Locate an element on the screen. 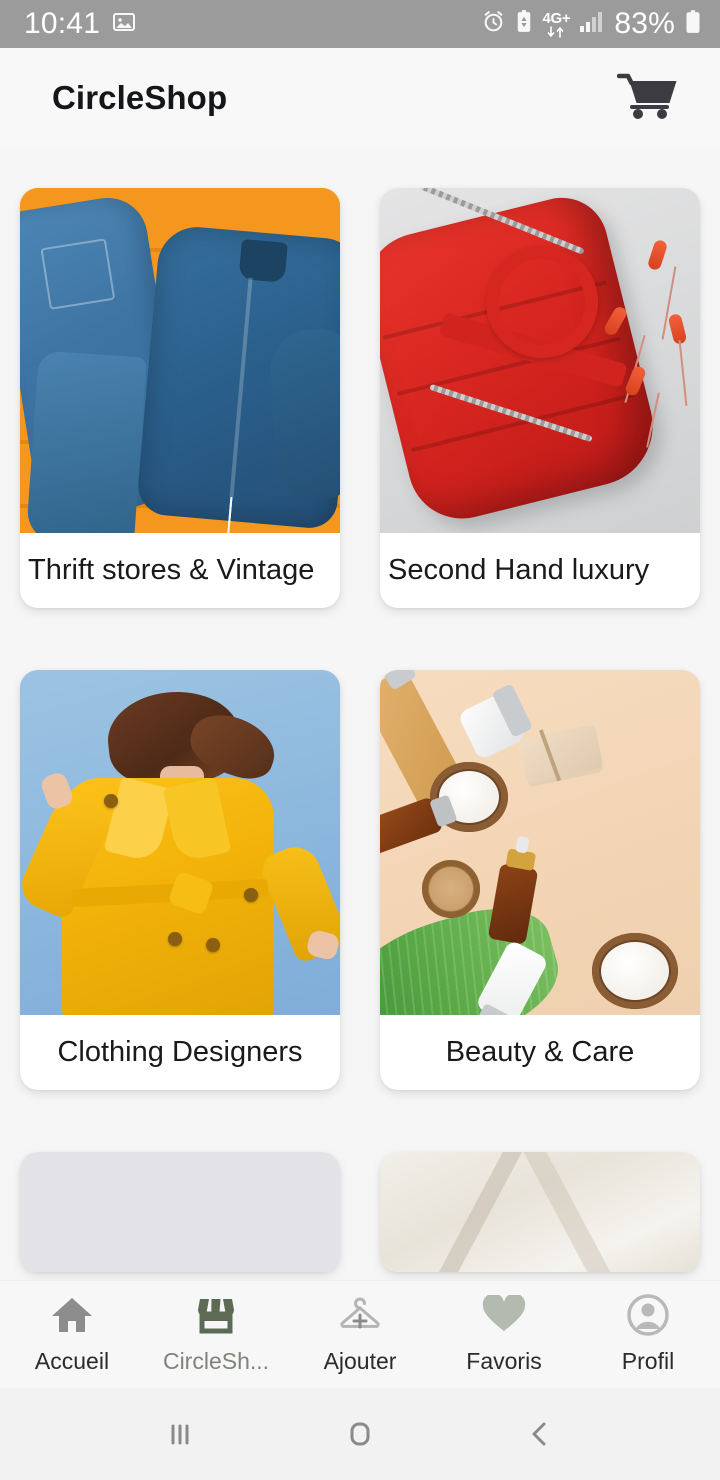  app-header: CircleShop is located at coordinates (360, 98).